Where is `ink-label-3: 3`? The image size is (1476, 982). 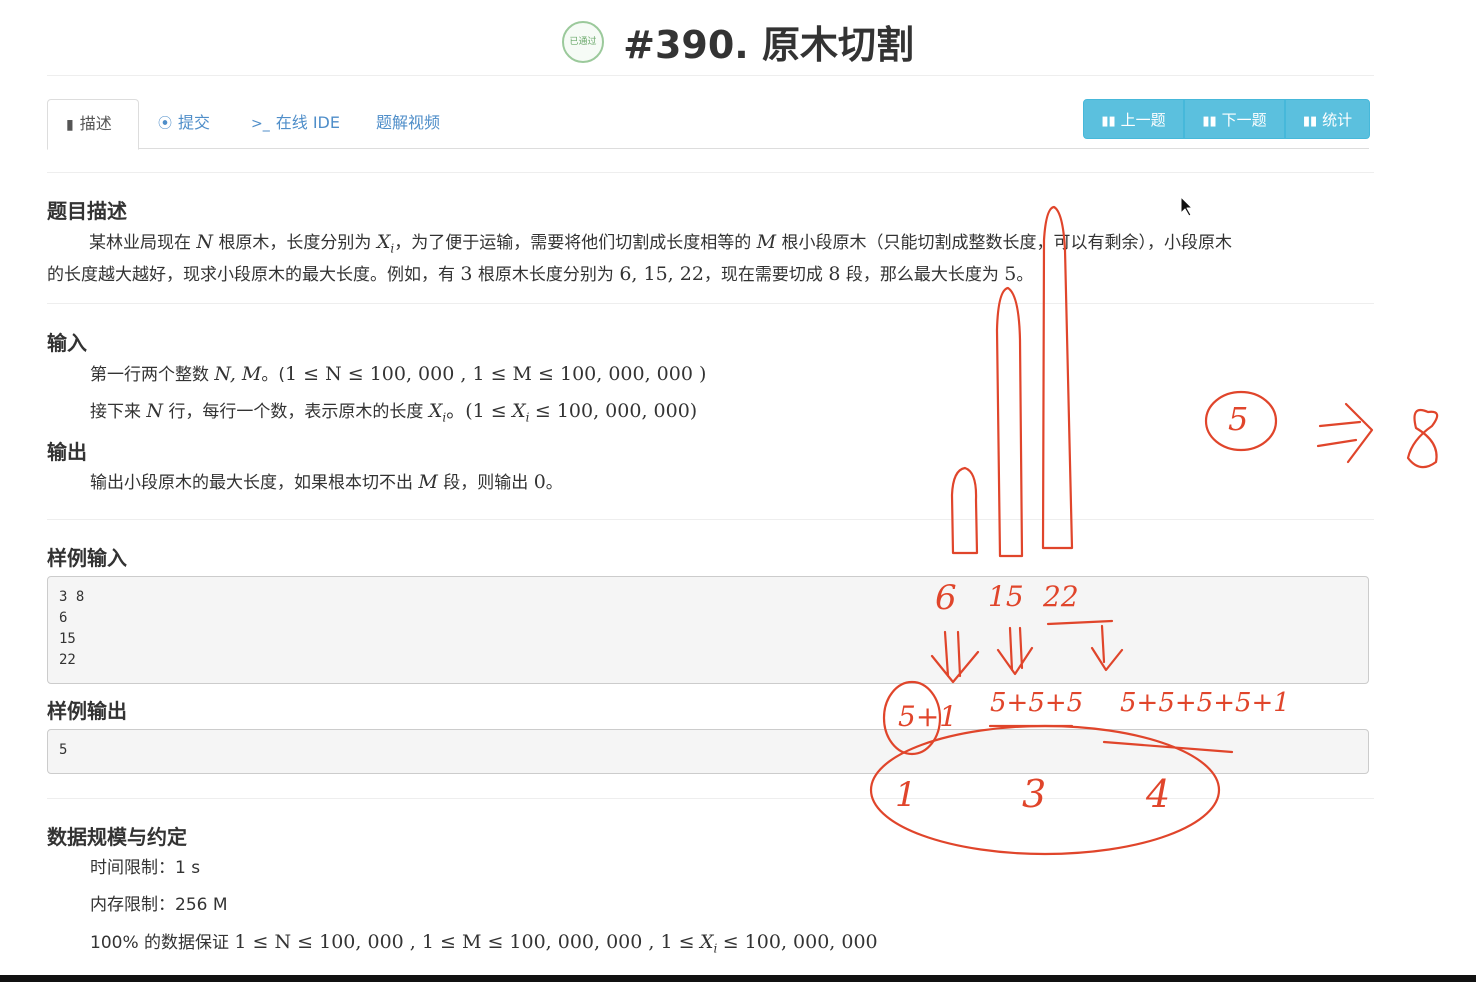
ink-label-3: 3 is located at coordinates (1034, 794).